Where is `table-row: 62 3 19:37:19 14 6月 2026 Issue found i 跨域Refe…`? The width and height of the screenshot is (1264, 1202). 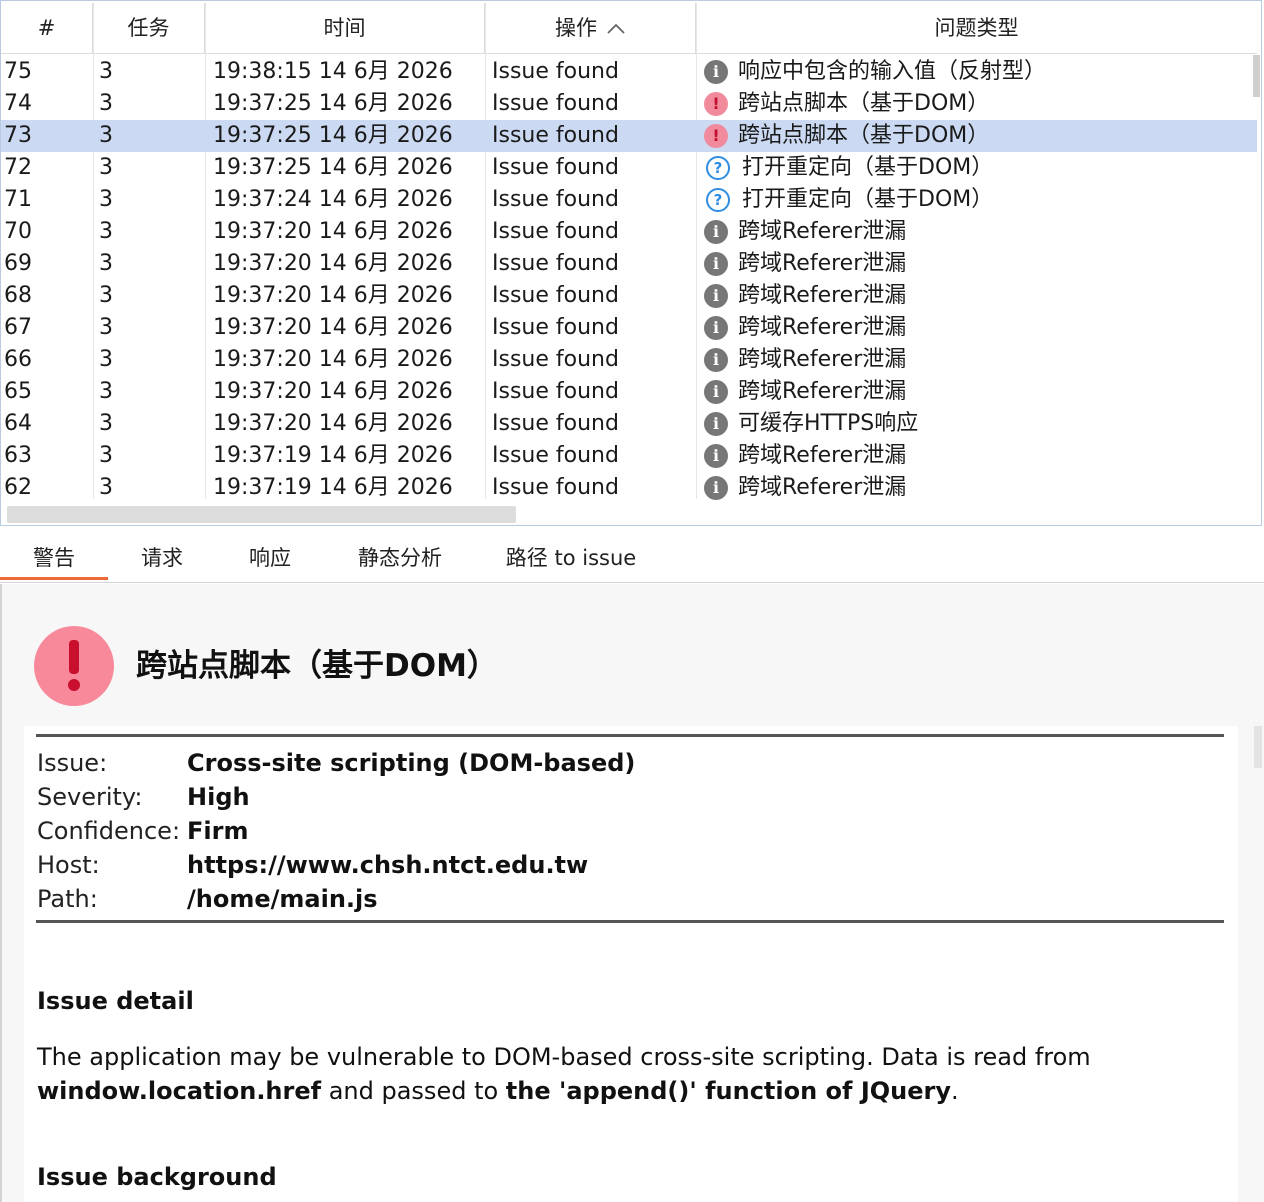 table-row: 62 3 19:37:19 14 6月 2026 Issue found i 跨域Refe… is located at coordinates (629, 488).